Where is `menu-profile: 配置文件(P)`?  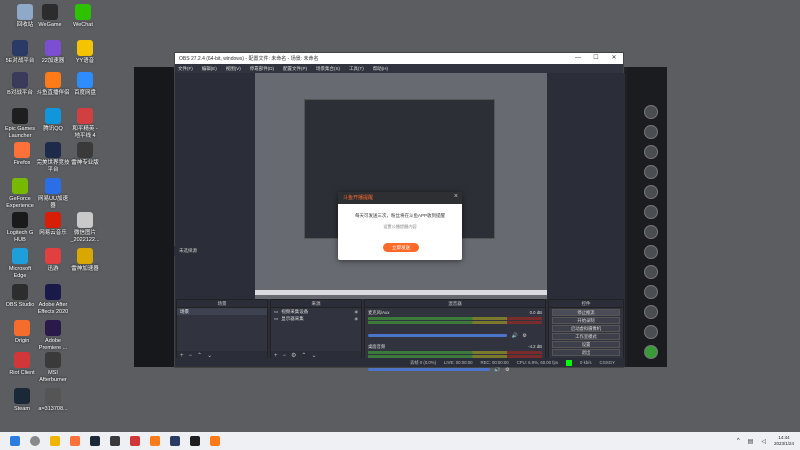 menu-profile: 配置文件(P) is located at coordinates (295, 69).